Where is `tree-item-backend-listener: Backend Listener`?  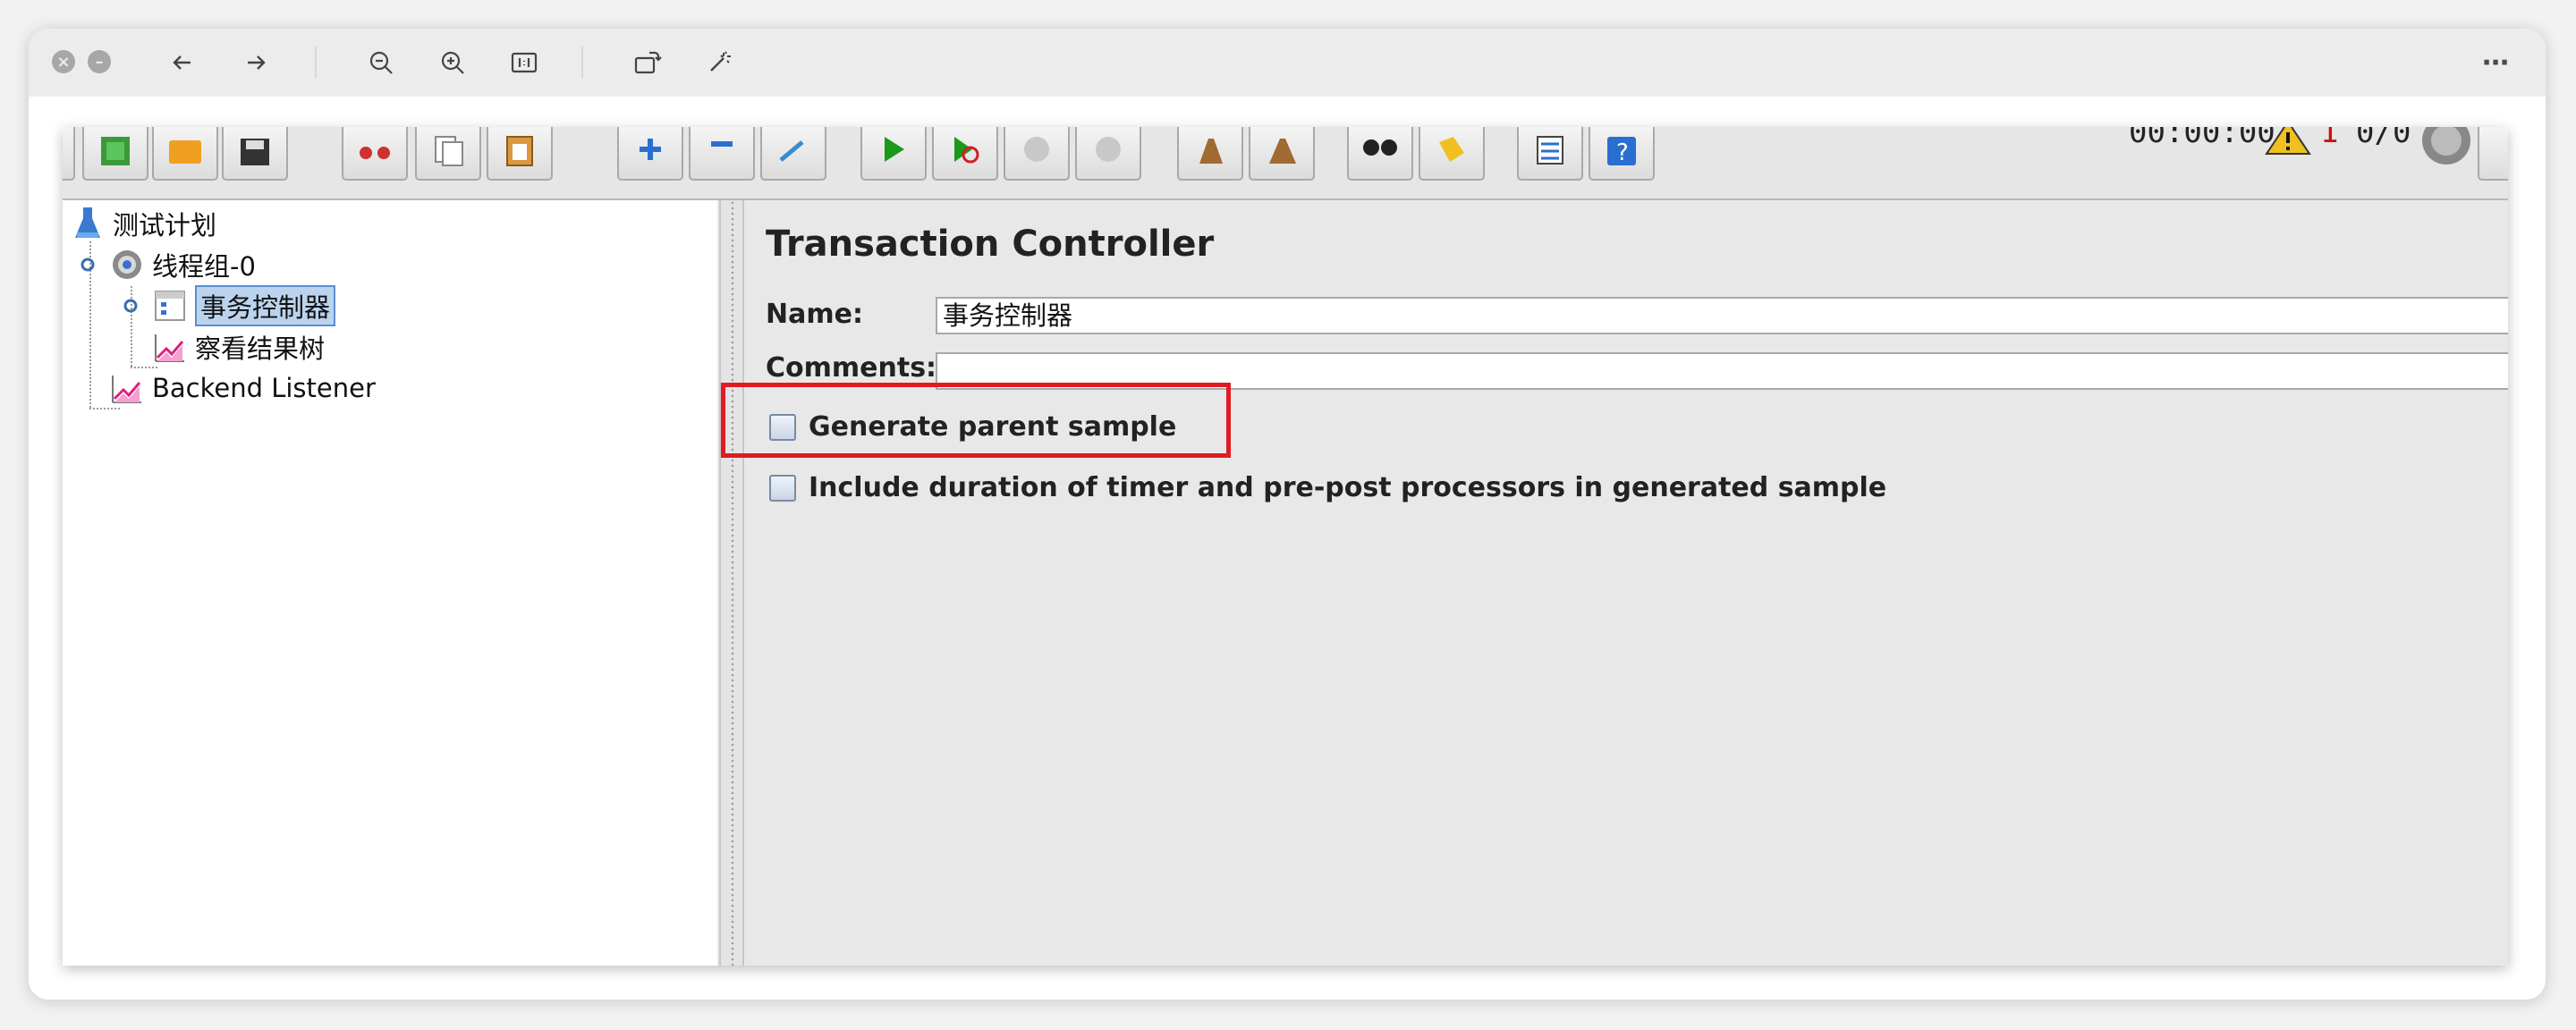
tree-item-backend-listener: Backend Listener is located at coordinates (242, 388).